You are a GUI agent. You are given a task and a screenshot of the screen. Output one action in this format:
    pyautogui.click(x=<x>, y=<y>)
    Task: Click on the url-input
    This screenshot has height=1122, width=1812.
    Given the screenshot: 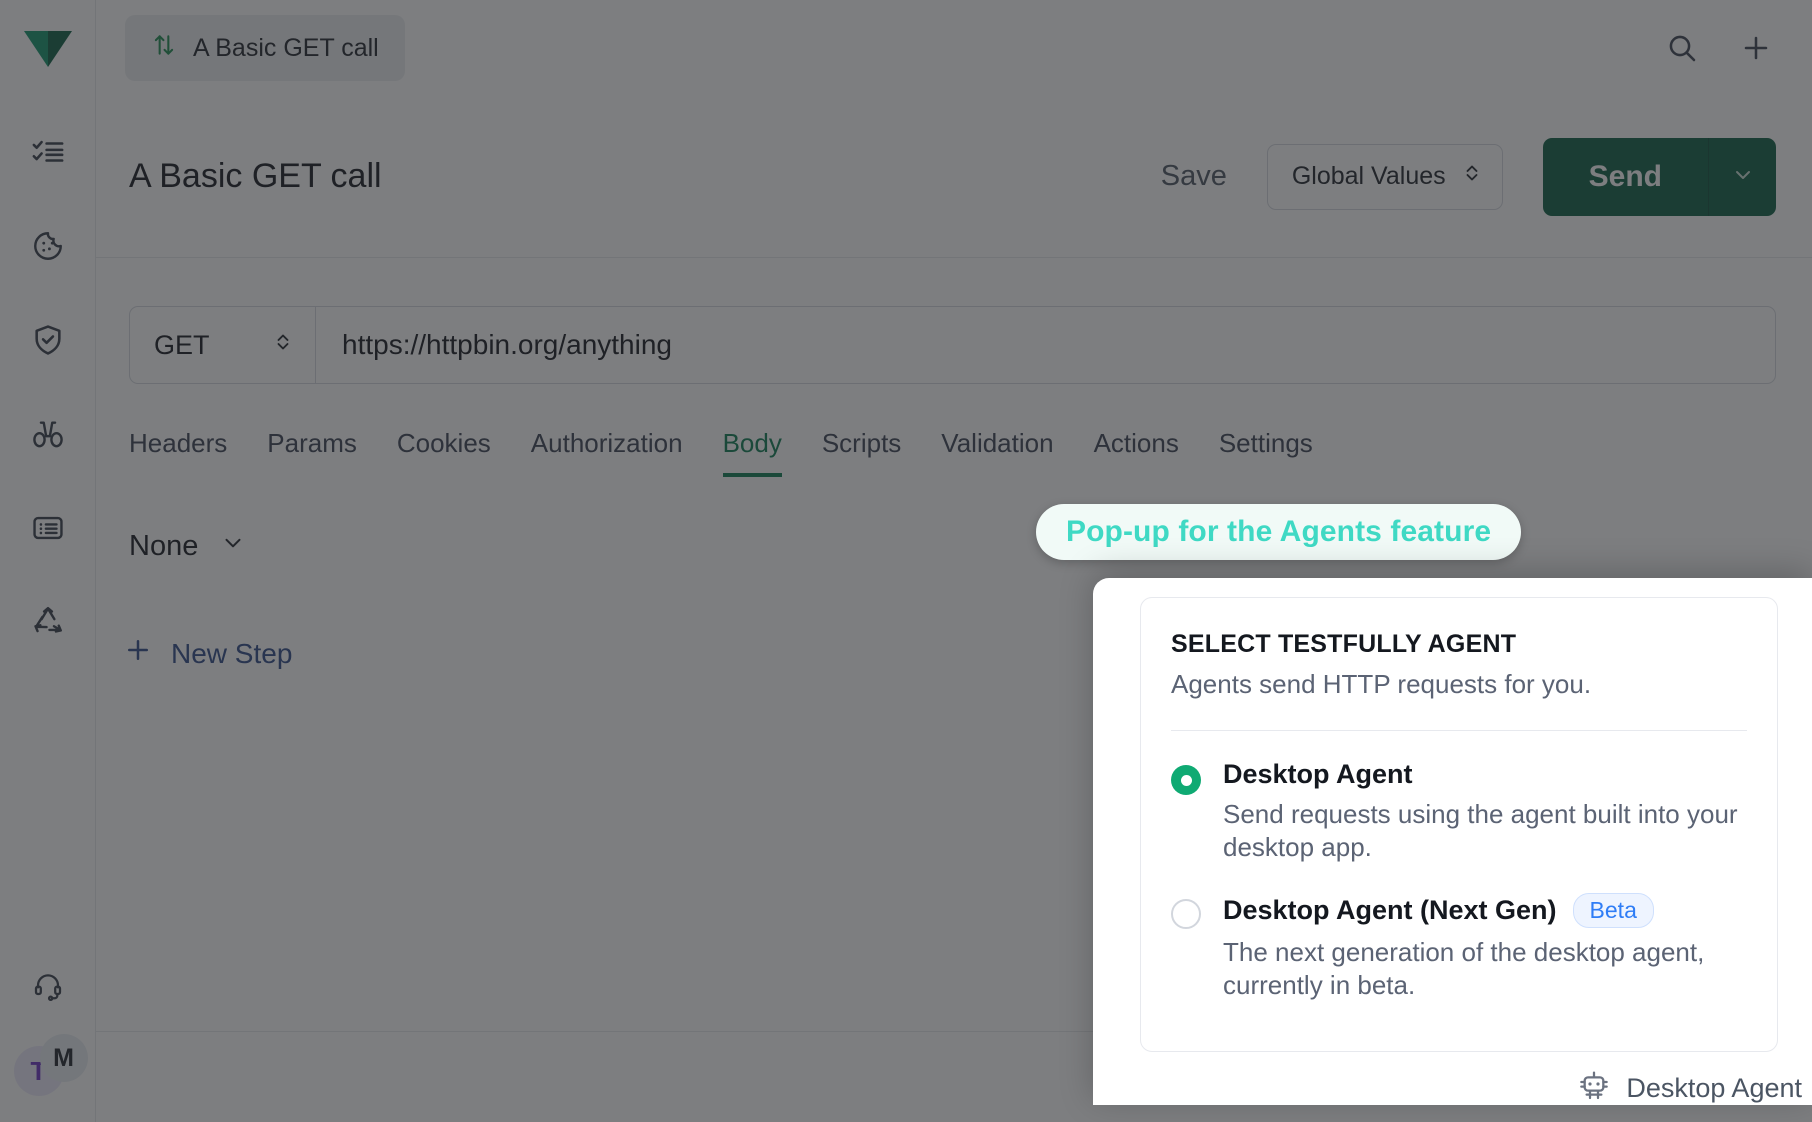 What is the action you would take?
    pyautogui.click(x=1045, y=345)
    